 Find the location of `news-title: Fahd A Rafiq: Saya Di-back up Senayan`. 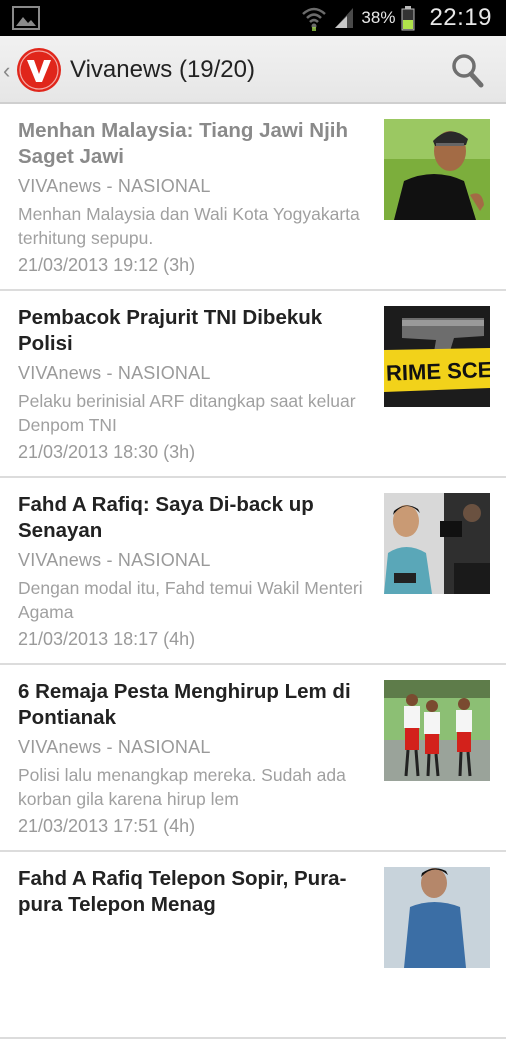

news-title: Fahd A Rafiq: Saya Di-back up Senayan is located at coordinates (166, 517).